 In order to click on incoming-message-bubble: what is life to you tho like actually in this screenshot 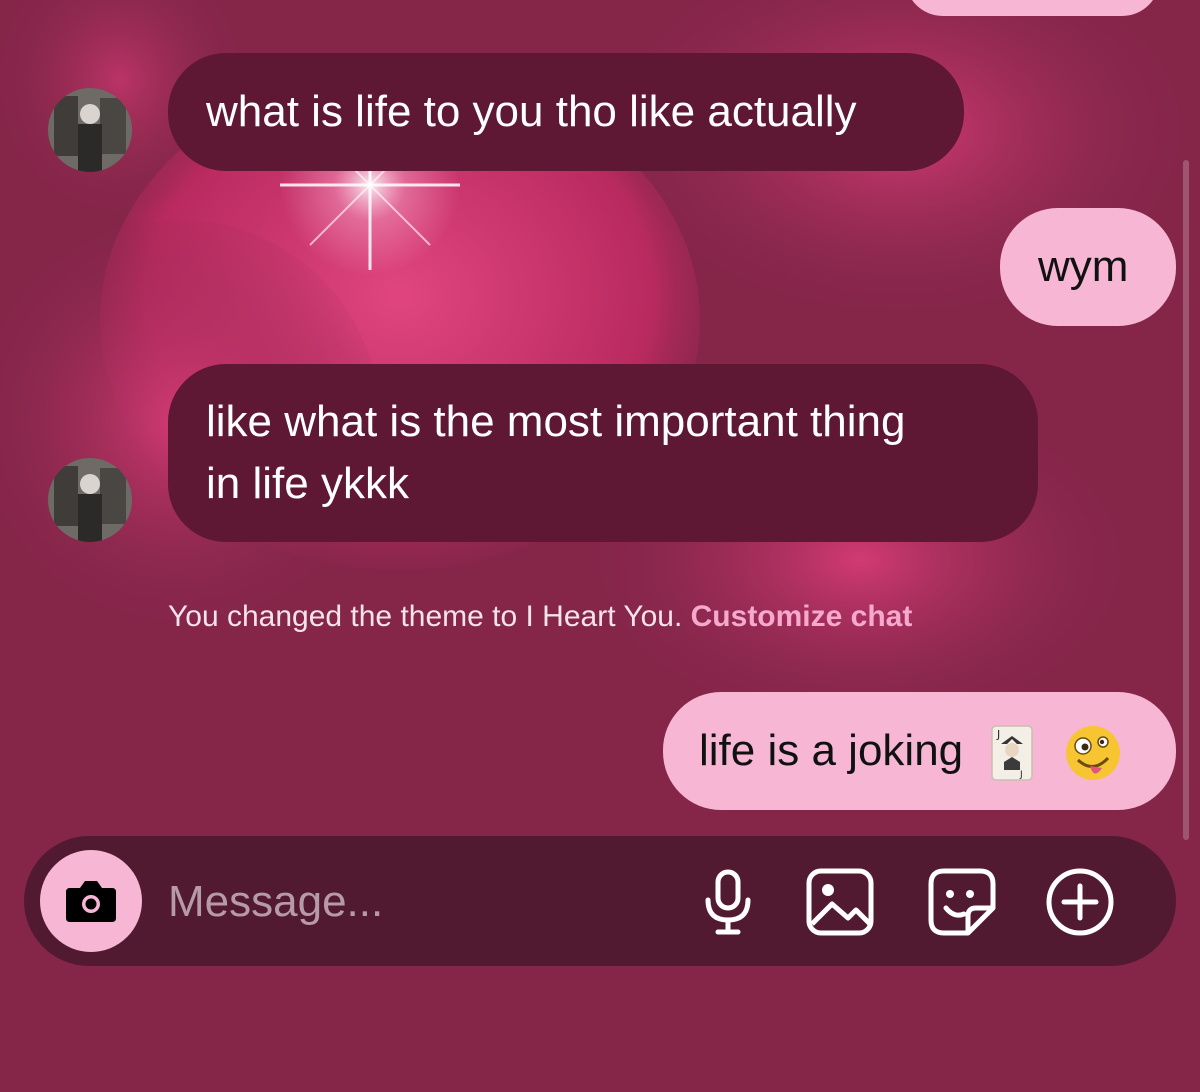, I will do `click(566, 112)`.